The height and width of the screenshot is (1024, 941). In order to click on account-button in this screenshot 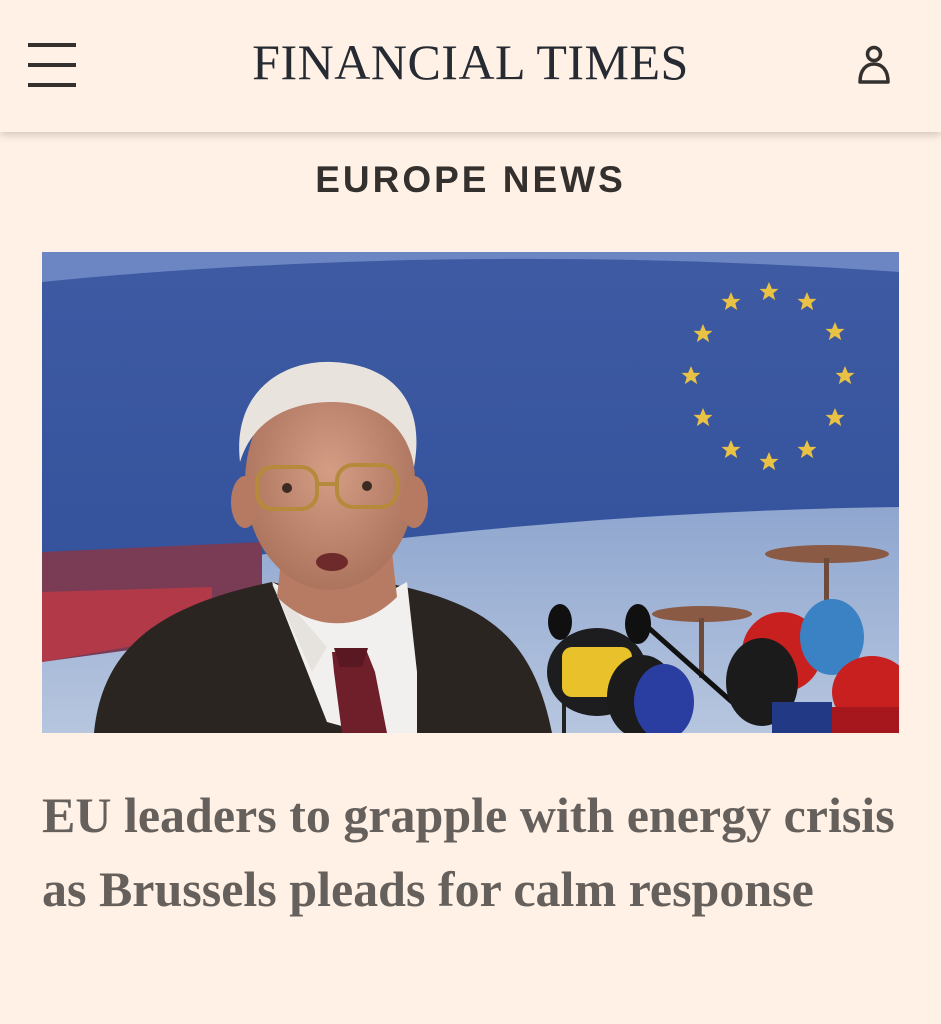, I will do `click(874, 65)`.